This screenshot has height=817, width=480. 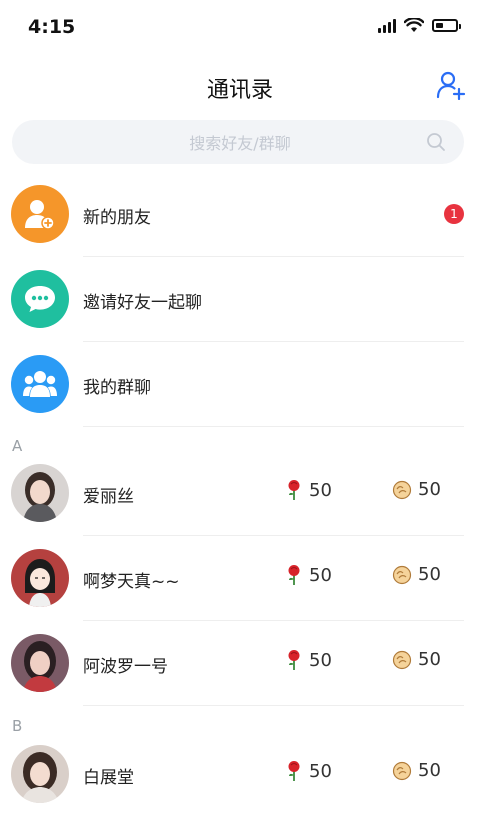 What do you see at coordinates (117, 218) in the screenshot?
I see `new-friends-label: 新的朋友` at bounding box center [117, 218].